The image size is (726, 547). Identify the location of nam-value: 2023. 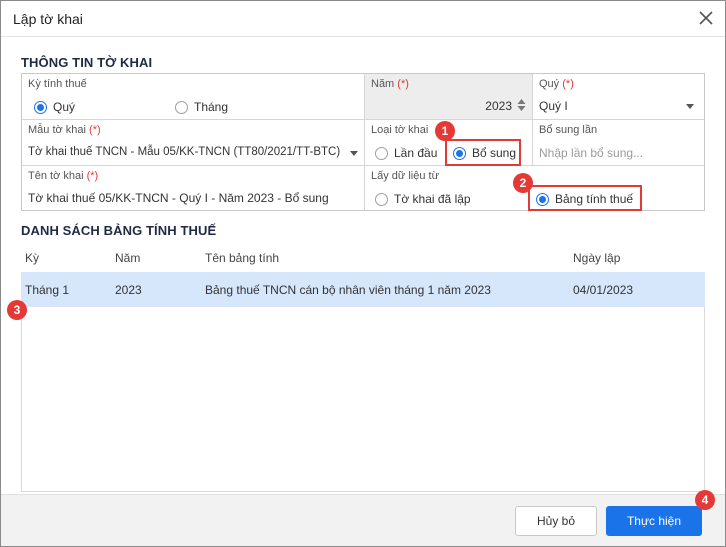
(498, 106).